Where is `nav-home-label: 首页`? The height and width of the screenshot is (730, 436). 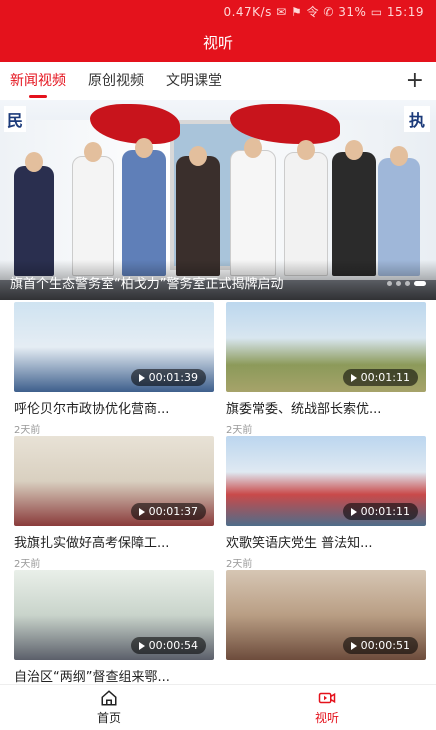
nav-home-label: 首页 is located at coordinates (108, 718).